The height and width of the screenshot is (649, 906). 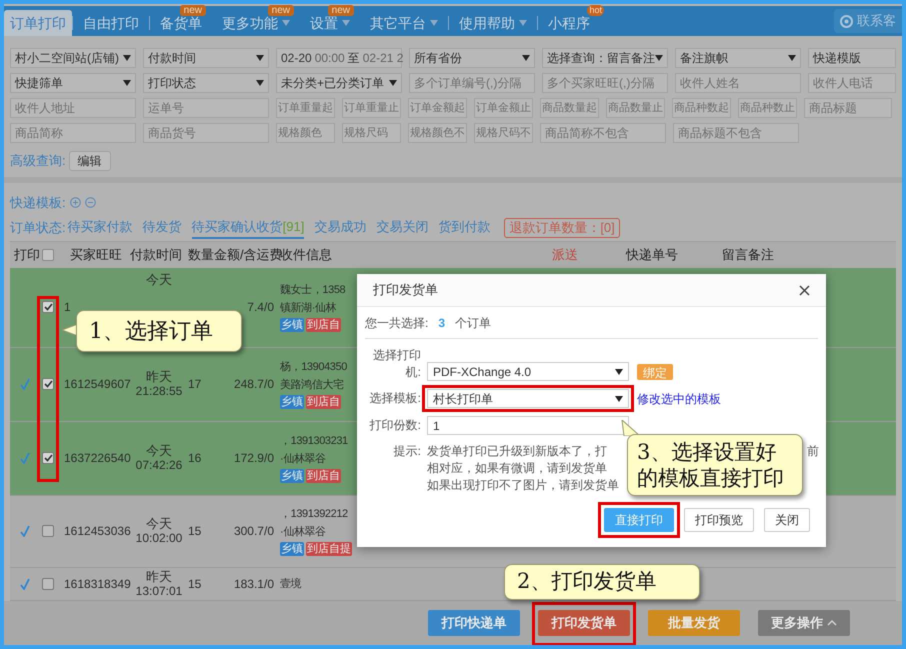 What do you see at coordinates (159, 538) in the screenshot?
I see `pay-time: 10:02:00` at bounding box center [159, 538].